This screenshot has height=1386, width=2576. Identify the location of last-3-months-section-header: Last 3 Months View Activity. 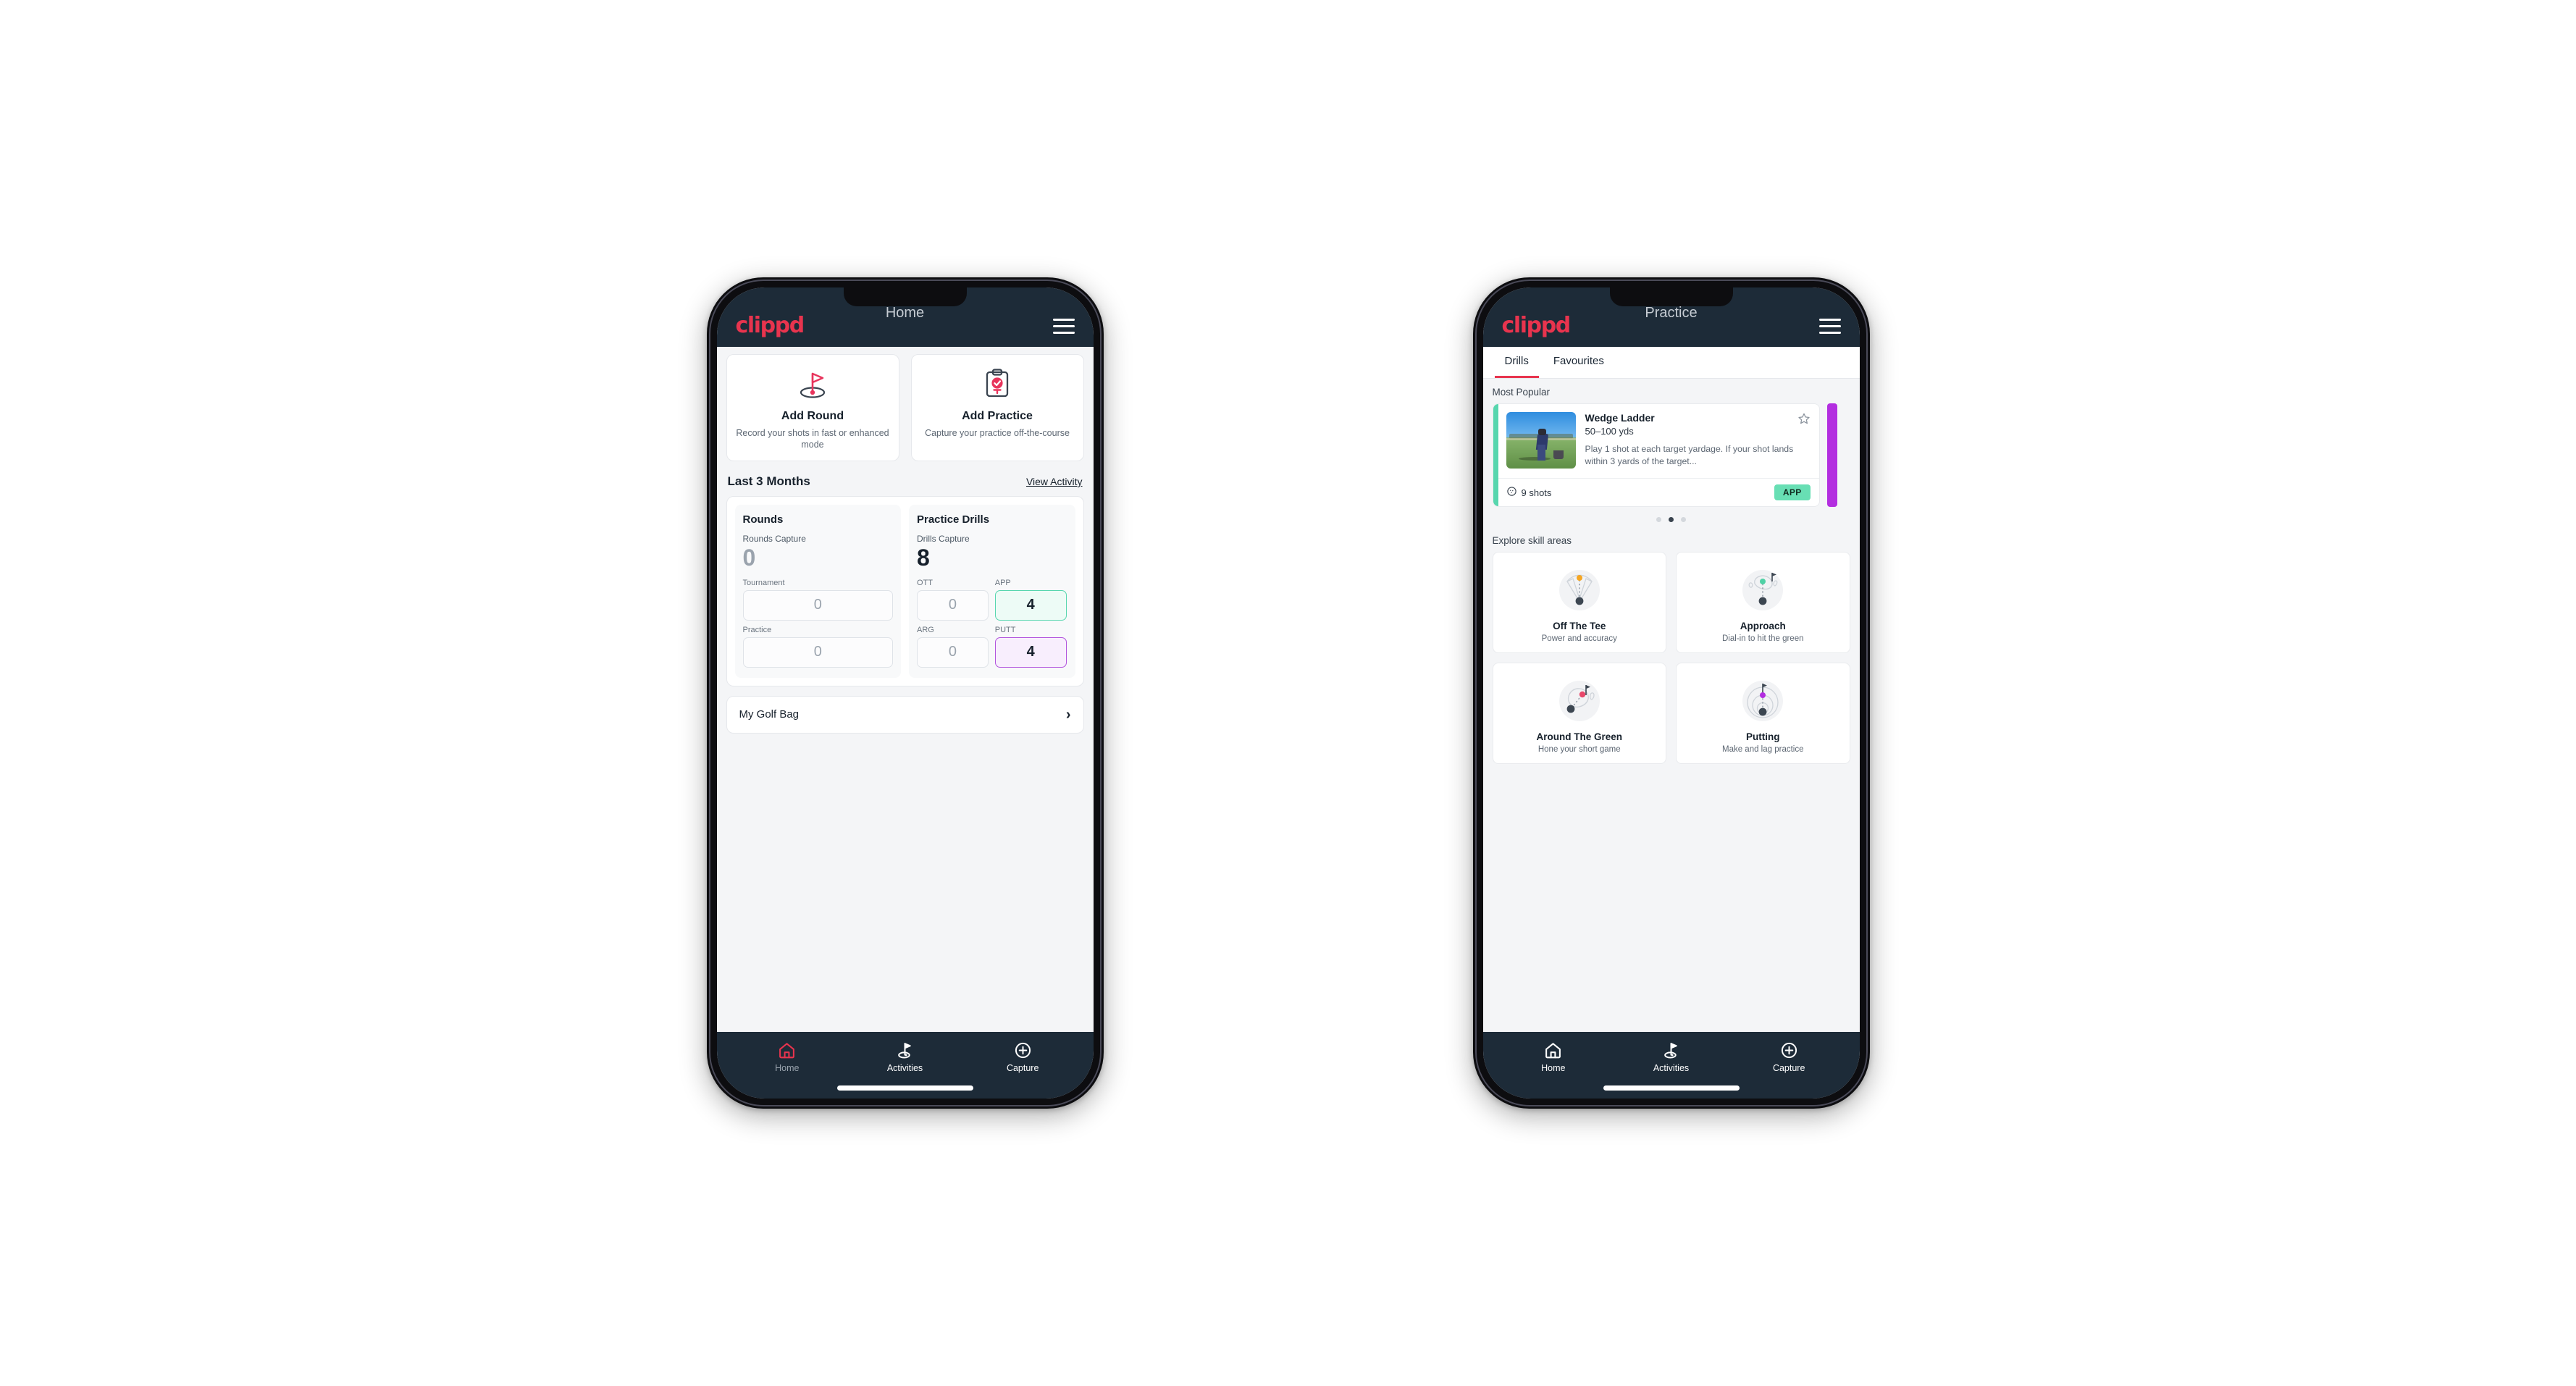
(905, 478).